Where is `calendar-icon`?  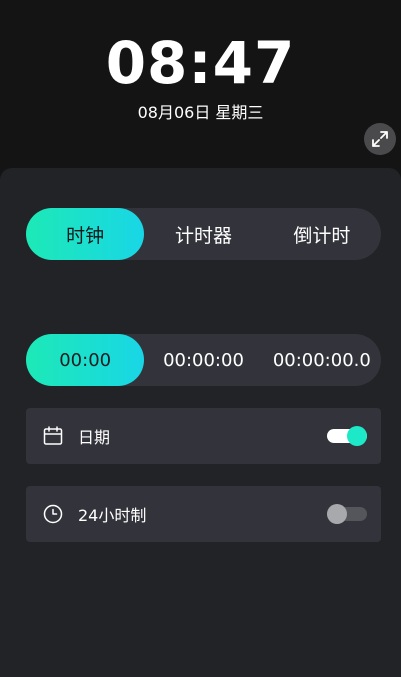 calendar-icon is located at coordinates (53, 436).